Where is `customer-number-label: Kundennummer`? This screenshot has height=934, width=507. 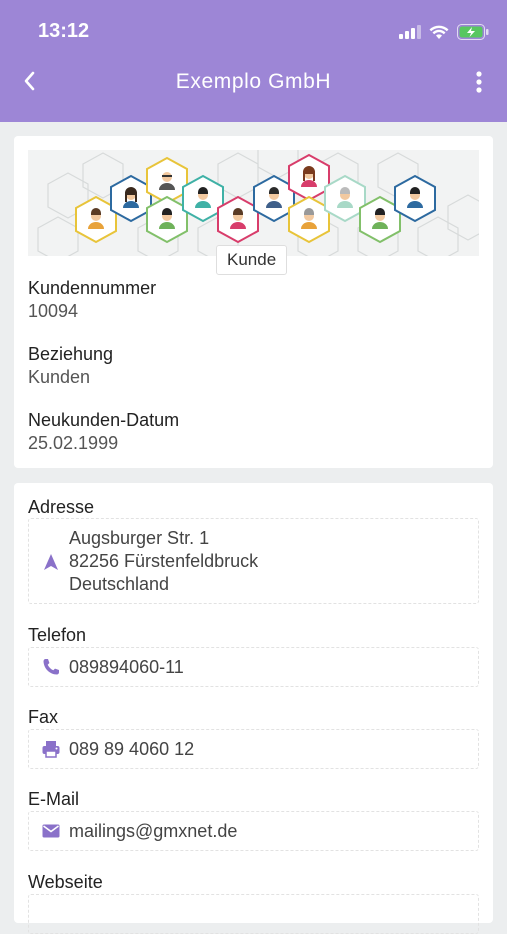
customer-number-label: Kundennummer is located at coordinates (92, 288).